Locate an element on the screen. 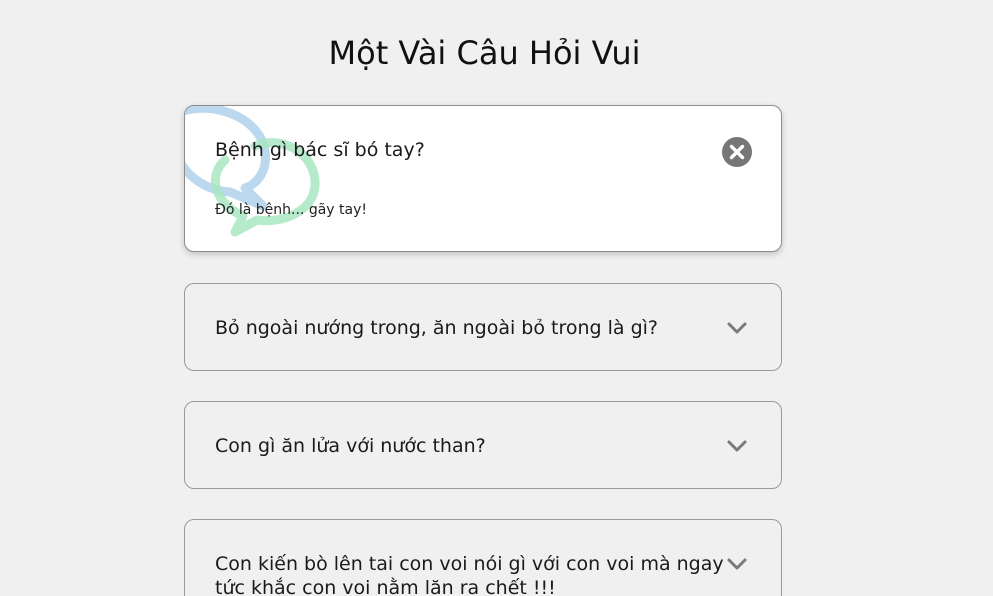 The width and height of the screenshot is (993, 596). faq-question: Bệnh gì bác sĩ bó tay? is located at coordinates (320, 150).